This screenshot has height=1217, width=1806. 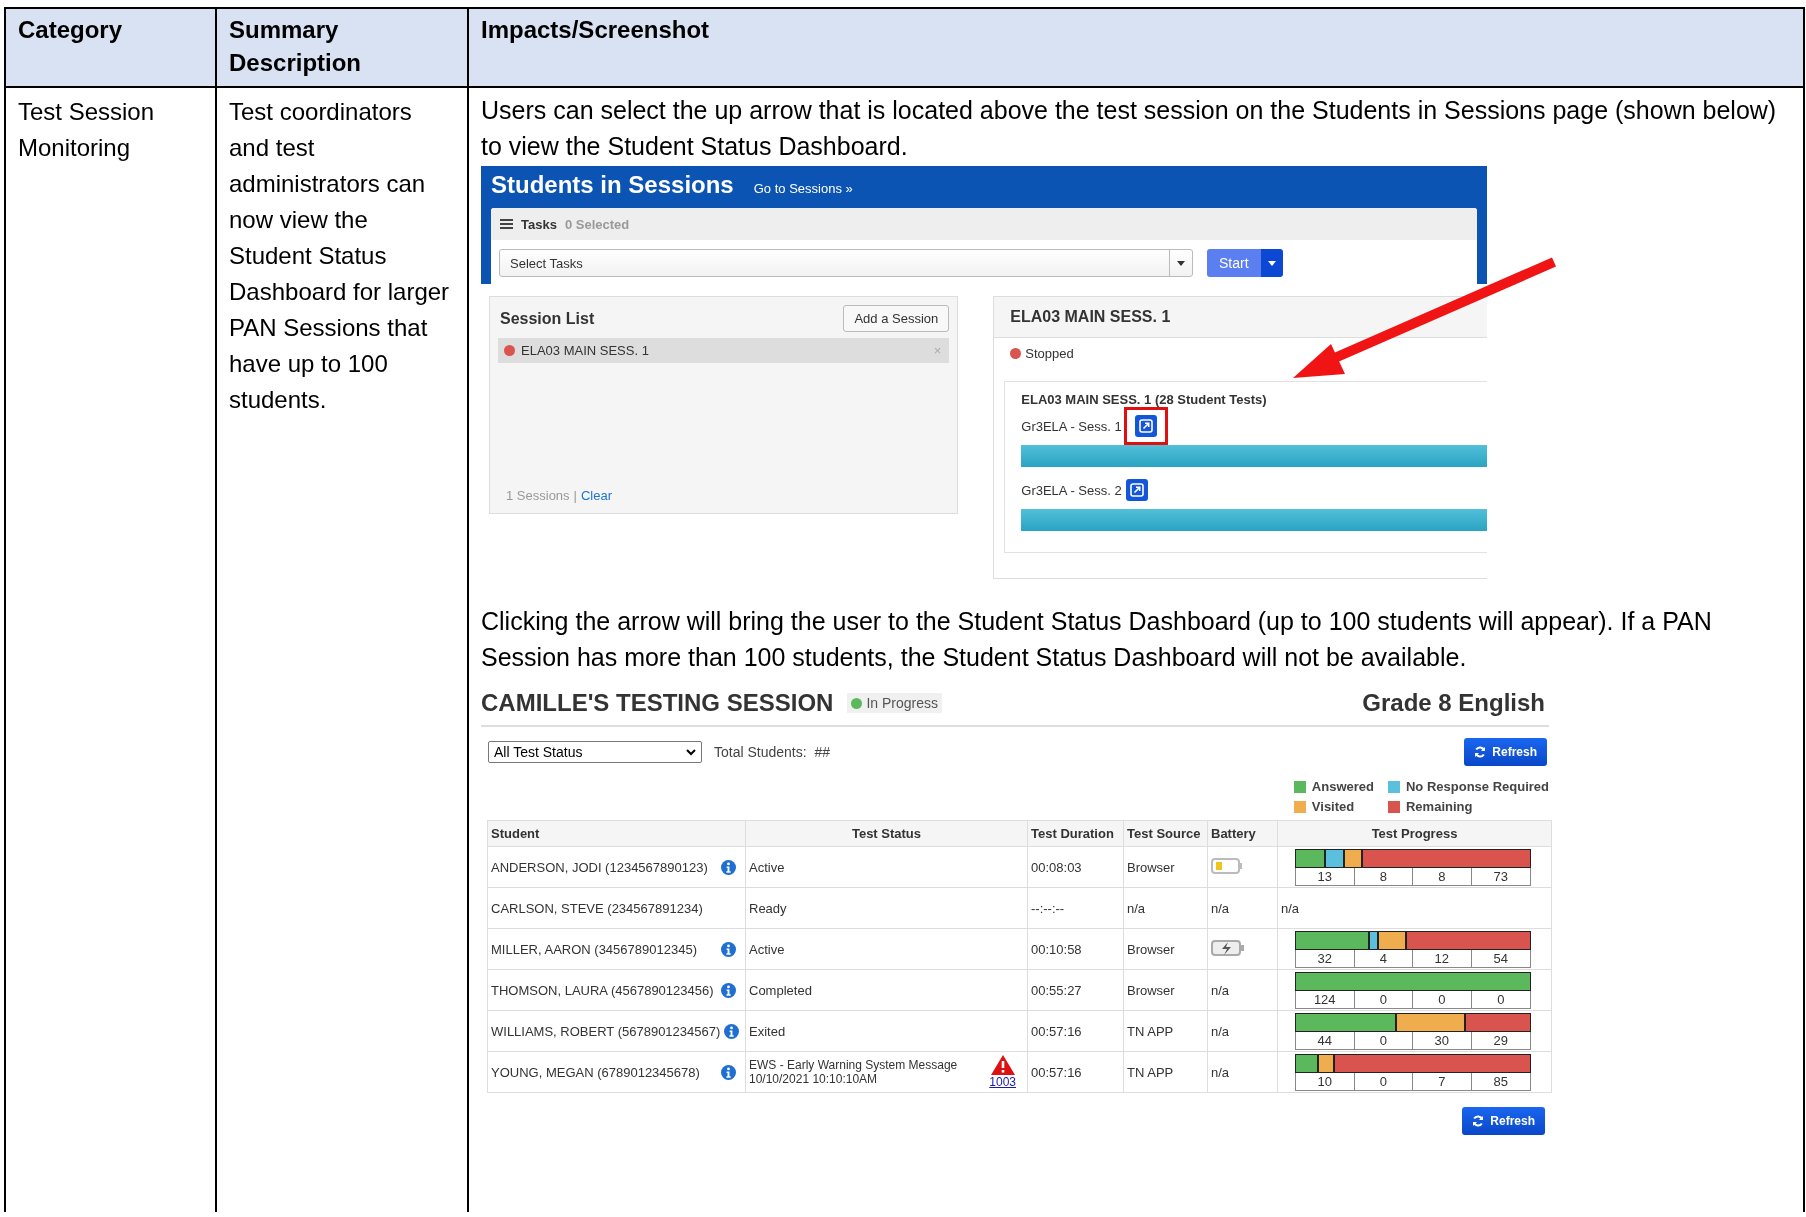 What do you see at coordinates (1325, 999) in the screenshot?
I see `count-cell: 124` at bounding box center [1325, 999].